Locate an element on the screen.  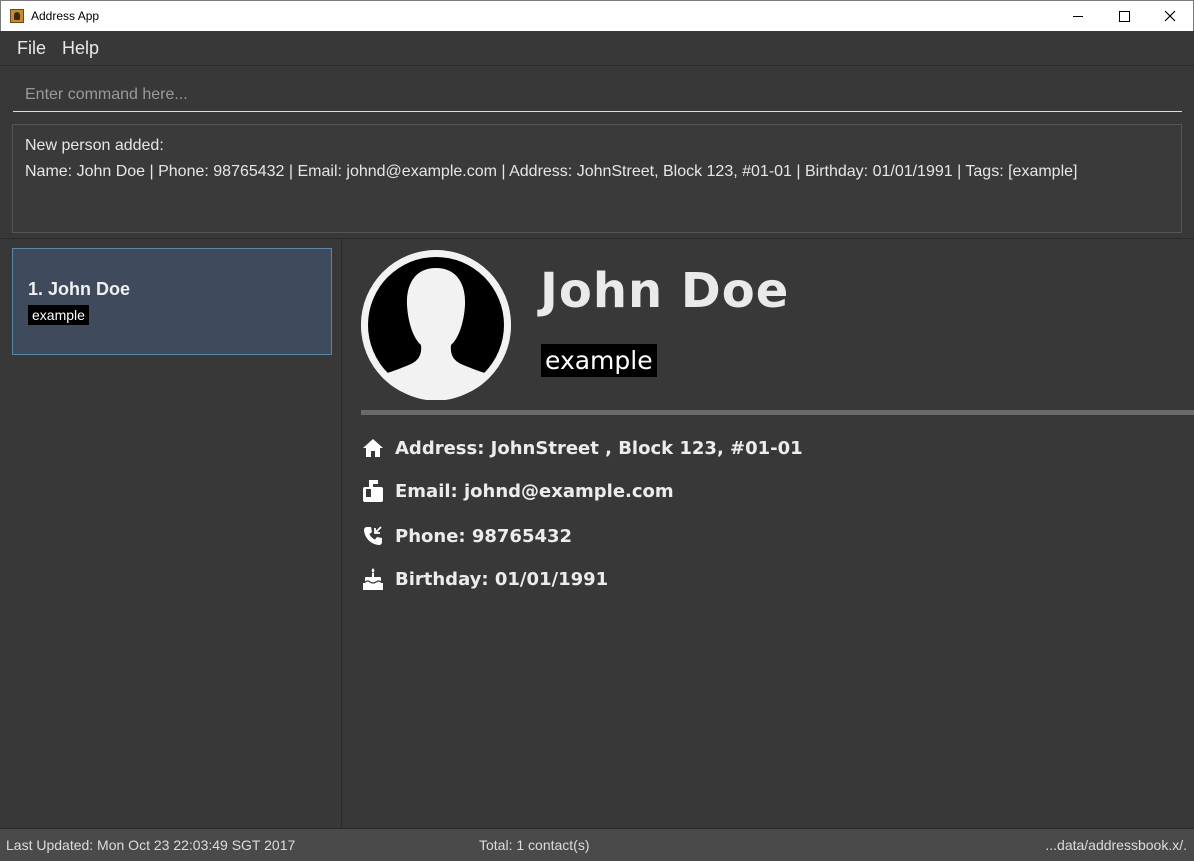
detail-divider is located at coordinates (777, 412).